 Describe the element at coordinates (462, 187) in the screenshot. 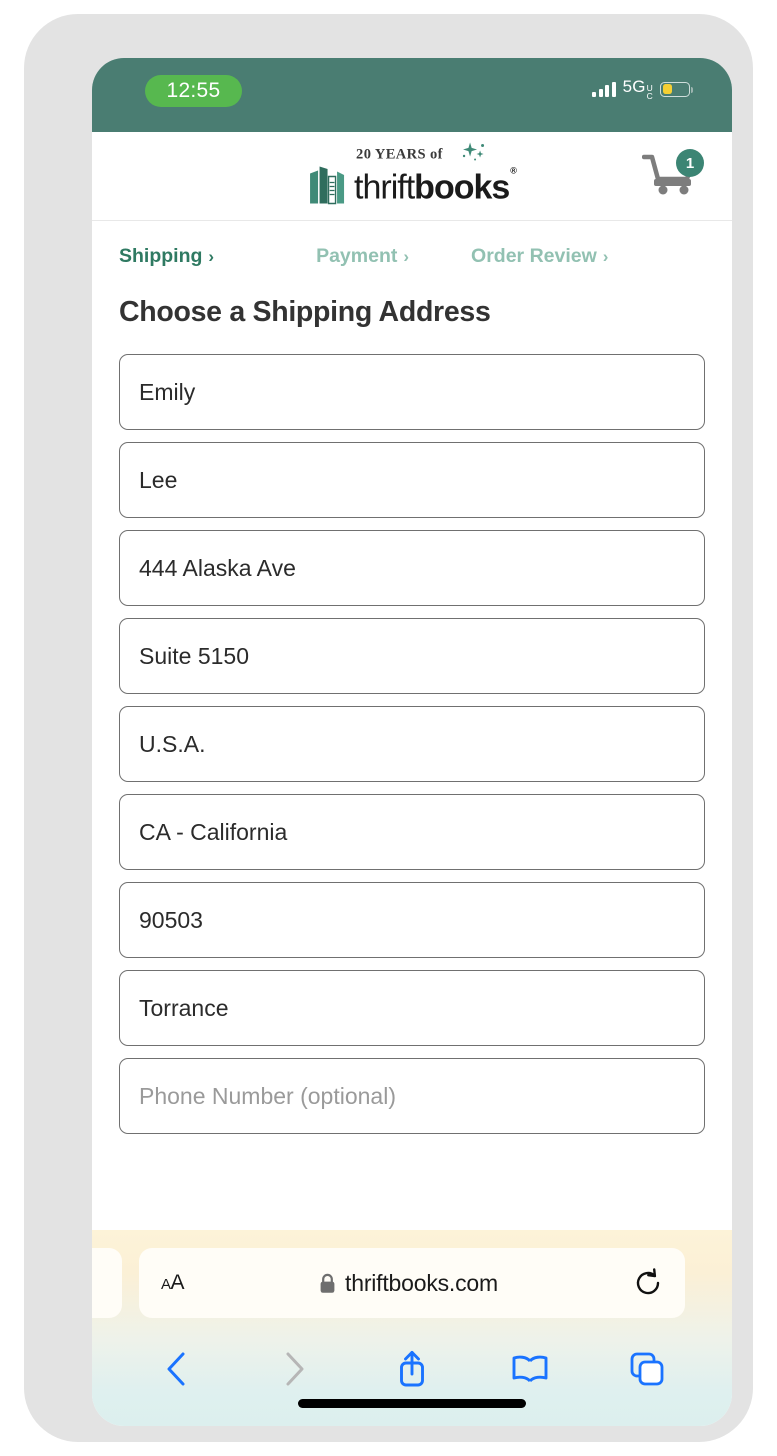

I see `logo-word-books: books` at that location.